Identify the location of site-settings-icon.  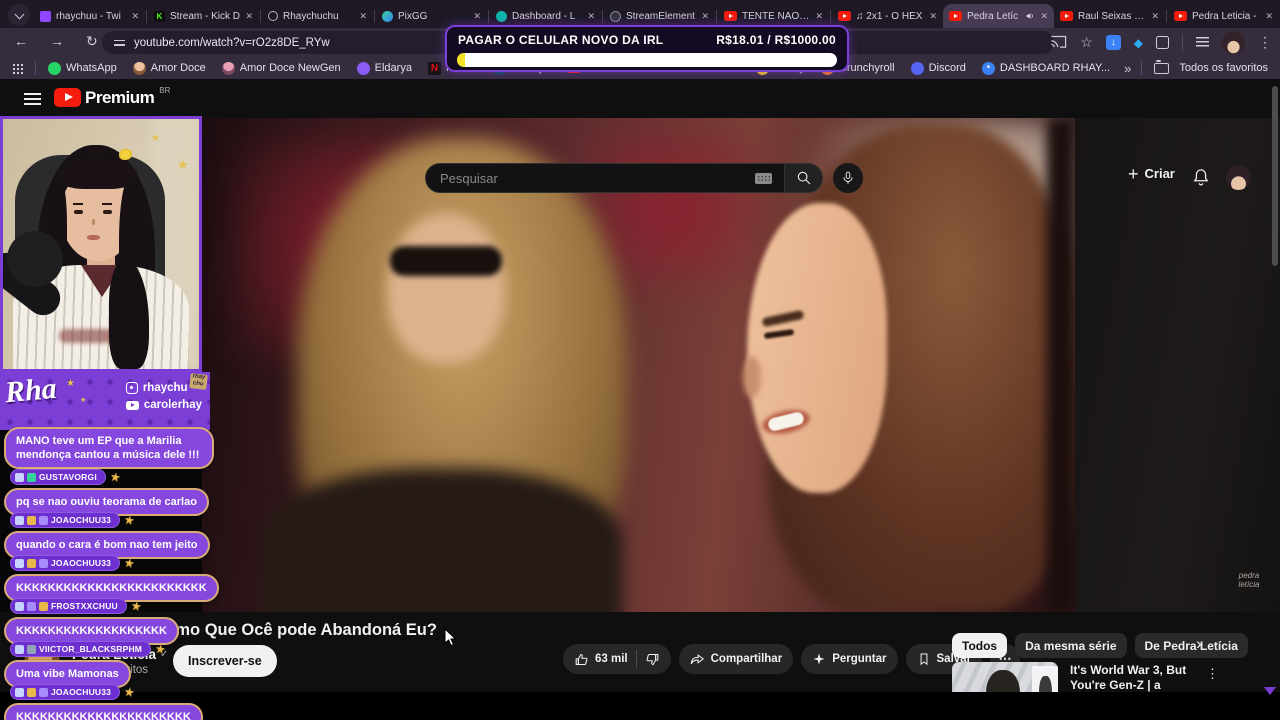
(119, 43).